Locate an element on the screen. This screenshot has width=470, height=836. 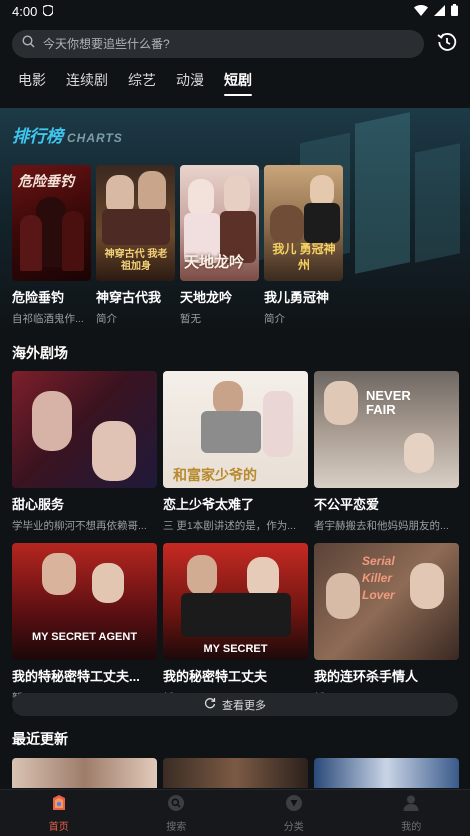
wifi-icon is located at coordinates (421, 11).